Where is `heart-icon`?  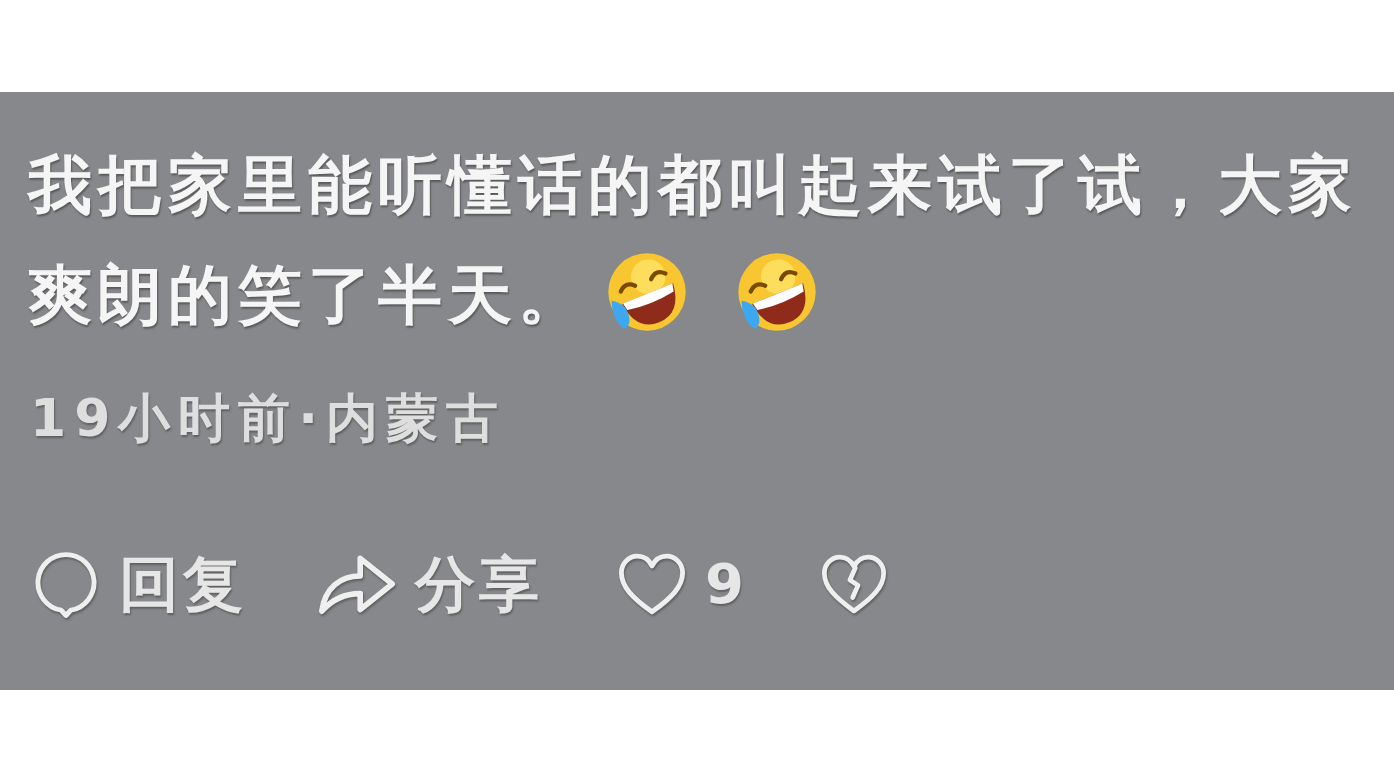 heart-icon is located at coordinates (652, 584).